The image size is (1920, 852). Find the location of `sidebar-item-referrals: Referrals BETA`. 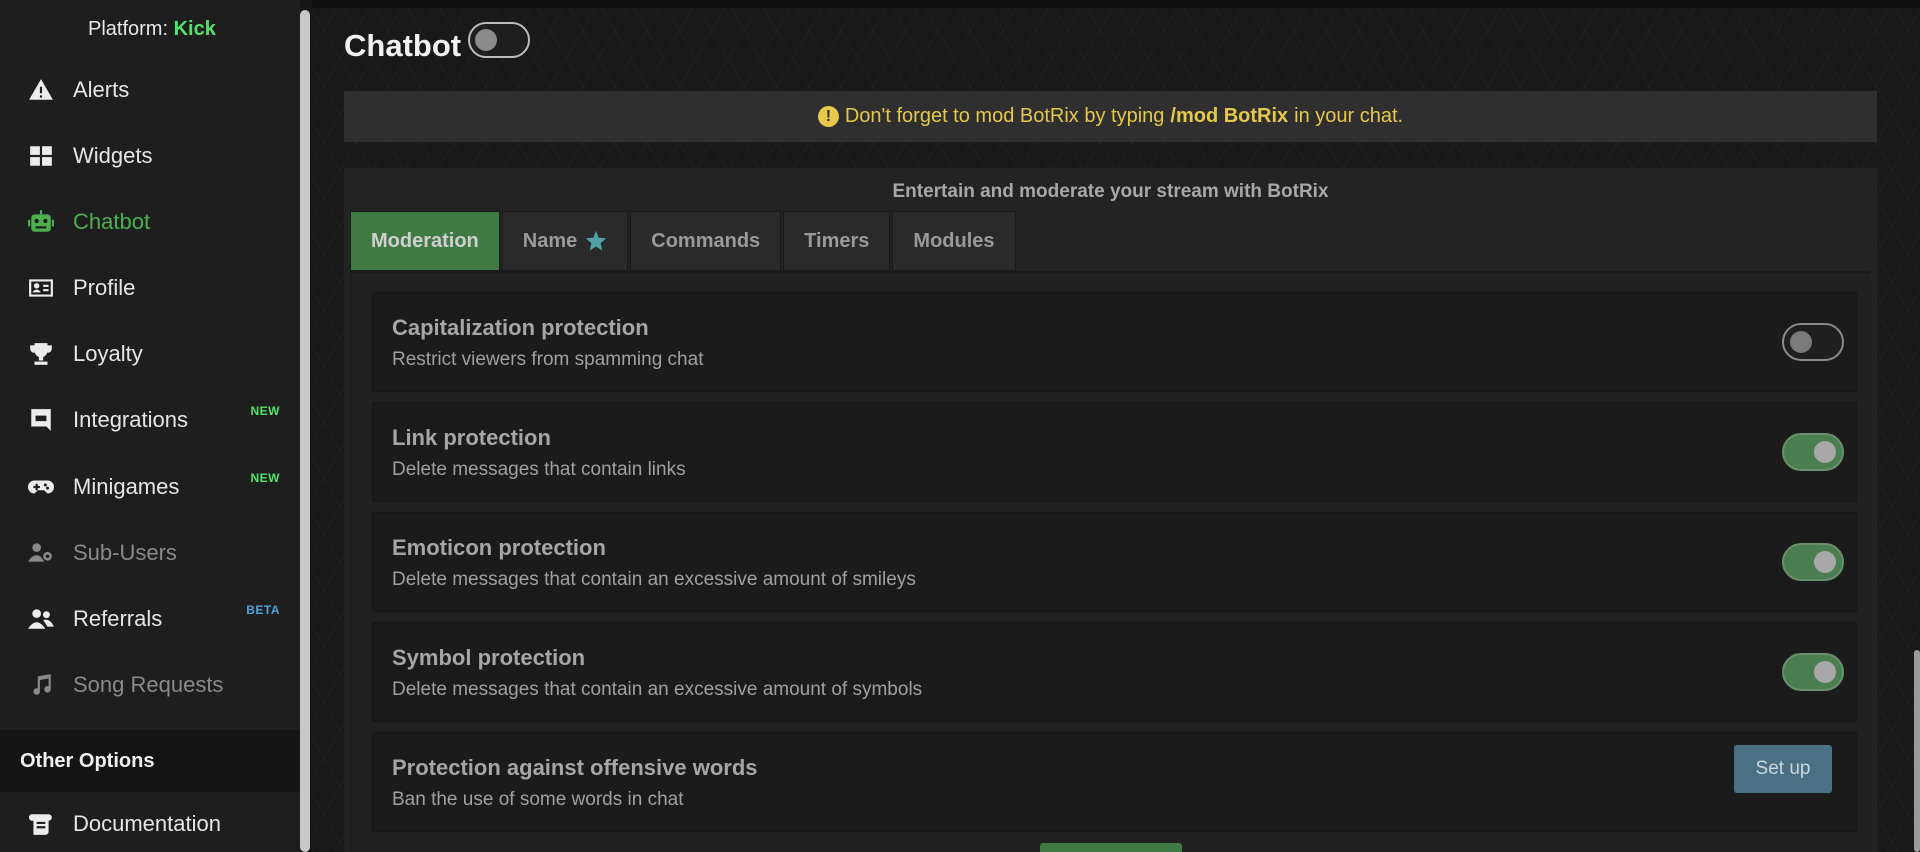

sidebar-item-referrals: Referrals BETA is located at coordinates (150, 619).